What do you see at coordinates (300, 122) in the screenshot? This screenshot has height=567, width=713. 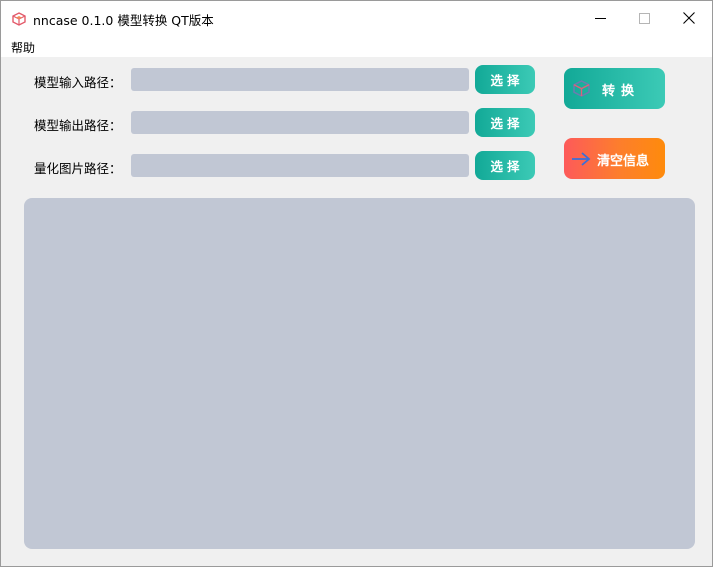 I see `model-output-path-field` at bounding box center [300, 122].